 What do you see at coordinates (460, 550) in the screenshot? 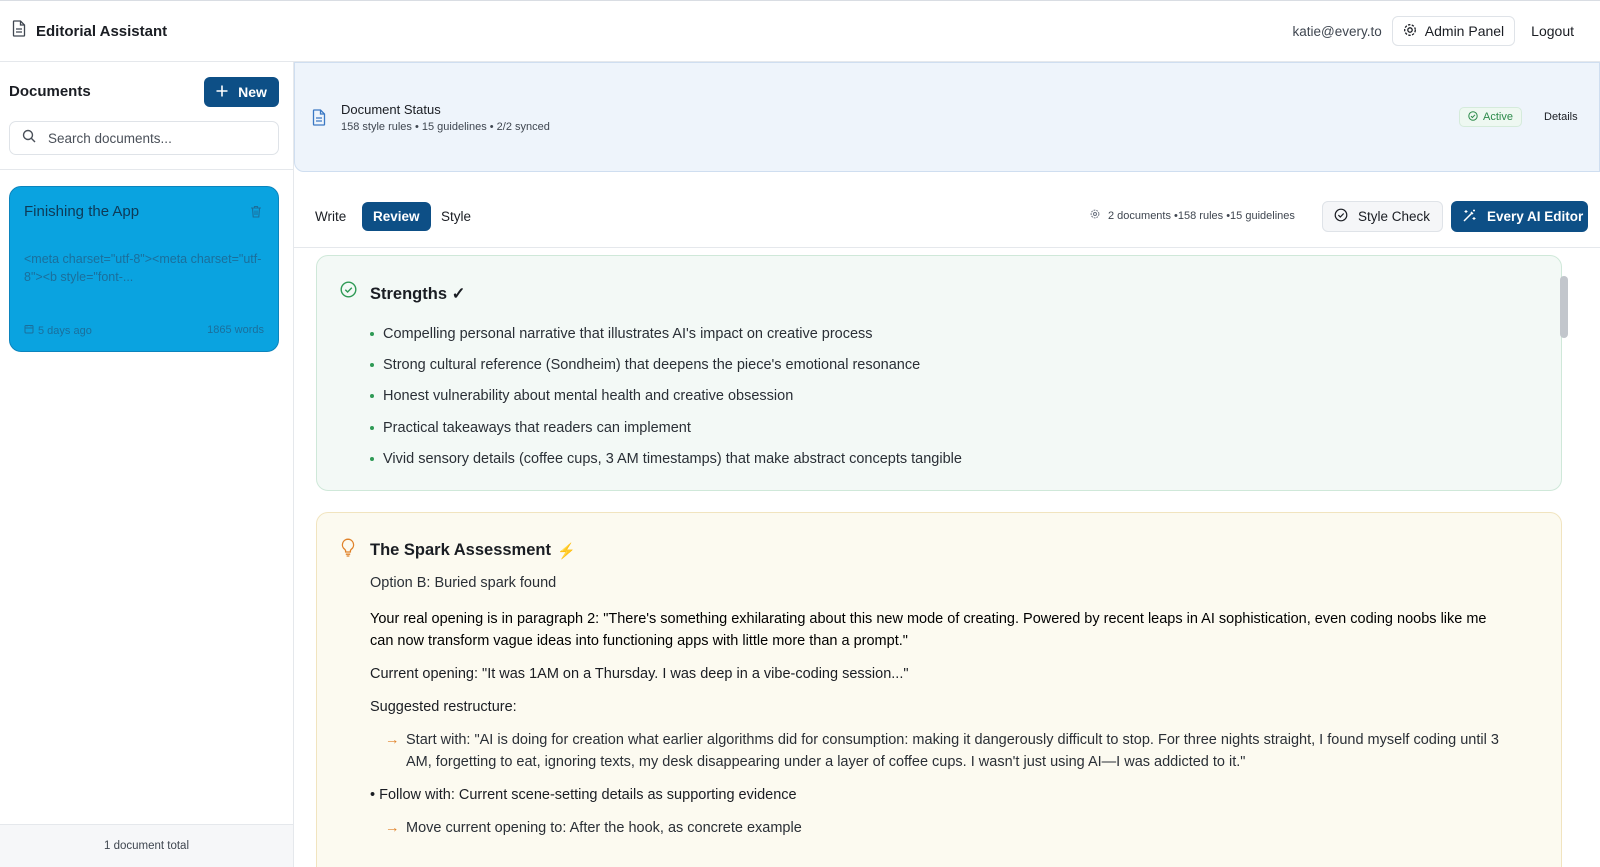
I see `spark-heading-text: The Spark Assessment` at bounding box center [460, 550].